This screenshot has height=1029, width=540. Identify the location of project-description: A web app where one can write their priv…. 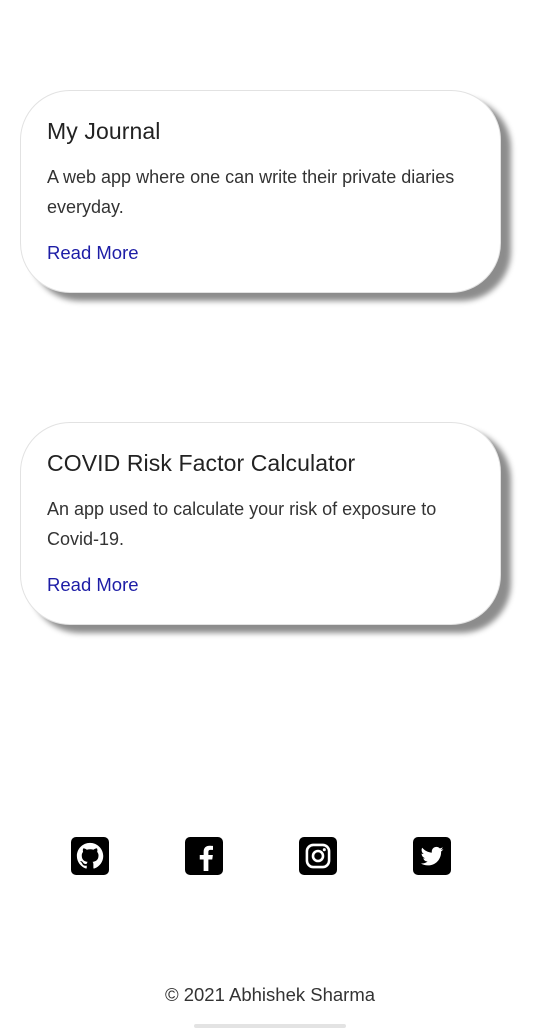
(251, 192).